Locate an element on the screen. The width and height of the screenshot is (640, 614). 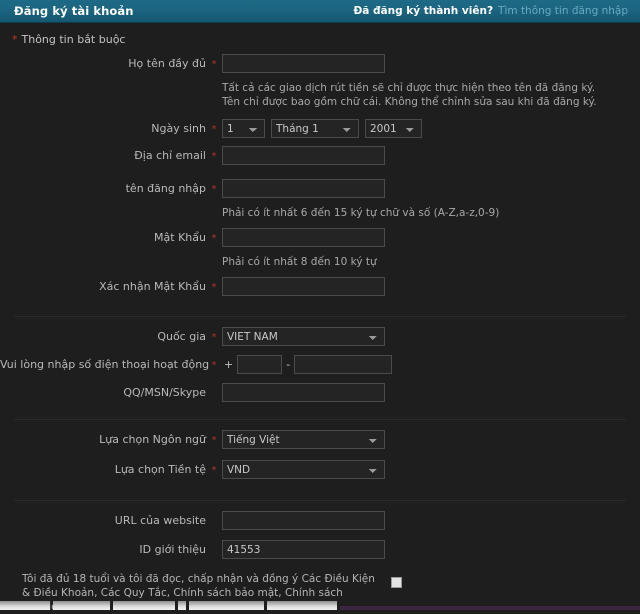
fullname-required-star-icon: * is located at coordinates (214, 64).